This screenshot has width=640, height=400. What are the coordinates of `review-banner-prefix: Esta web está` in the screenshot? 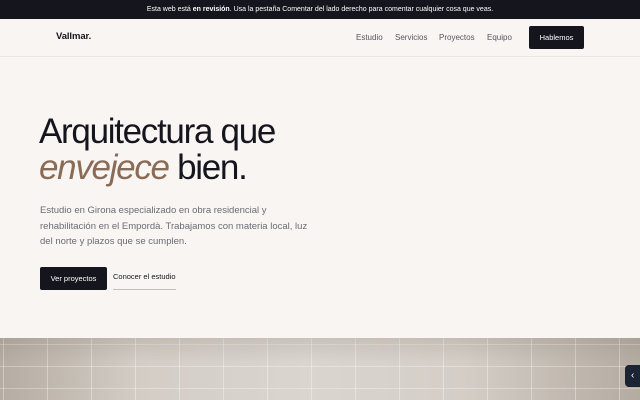 It's located at (169, 9).